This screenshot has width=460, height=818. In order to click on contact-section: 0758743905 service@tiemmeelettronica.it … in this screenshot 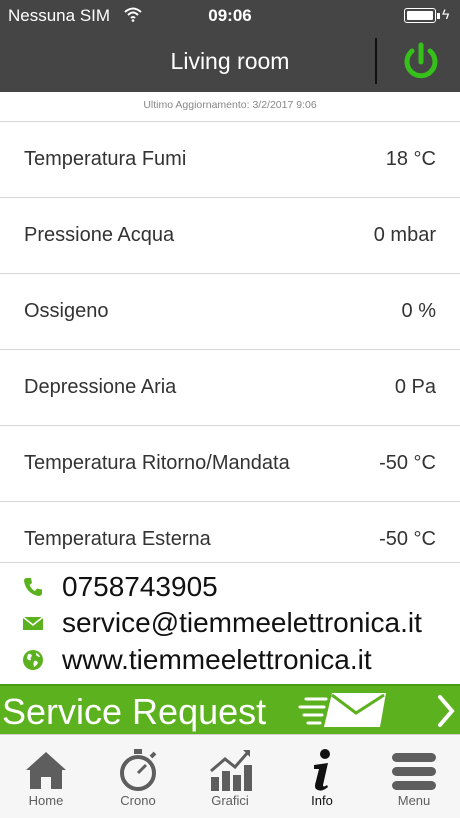, I will do `click(230, 623)`.